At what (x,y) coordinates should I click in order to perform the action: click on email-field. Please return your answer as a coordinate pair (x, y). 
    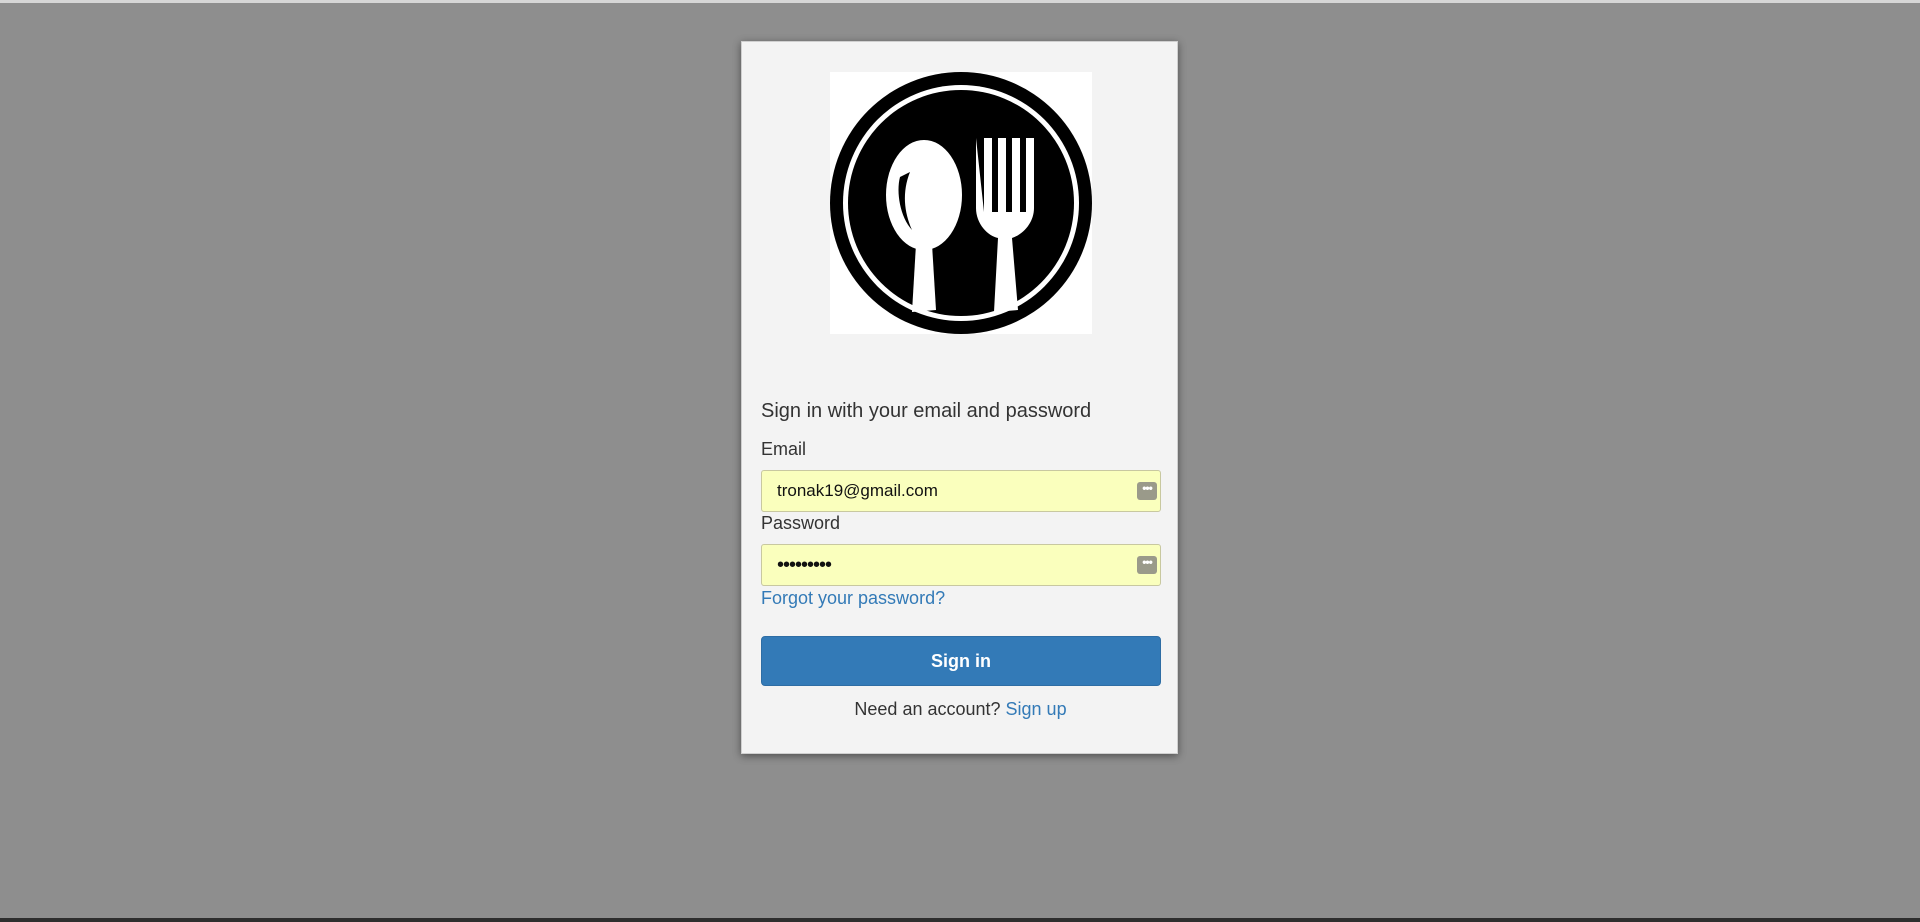
    Looking at the image, I should click on (961, 491).